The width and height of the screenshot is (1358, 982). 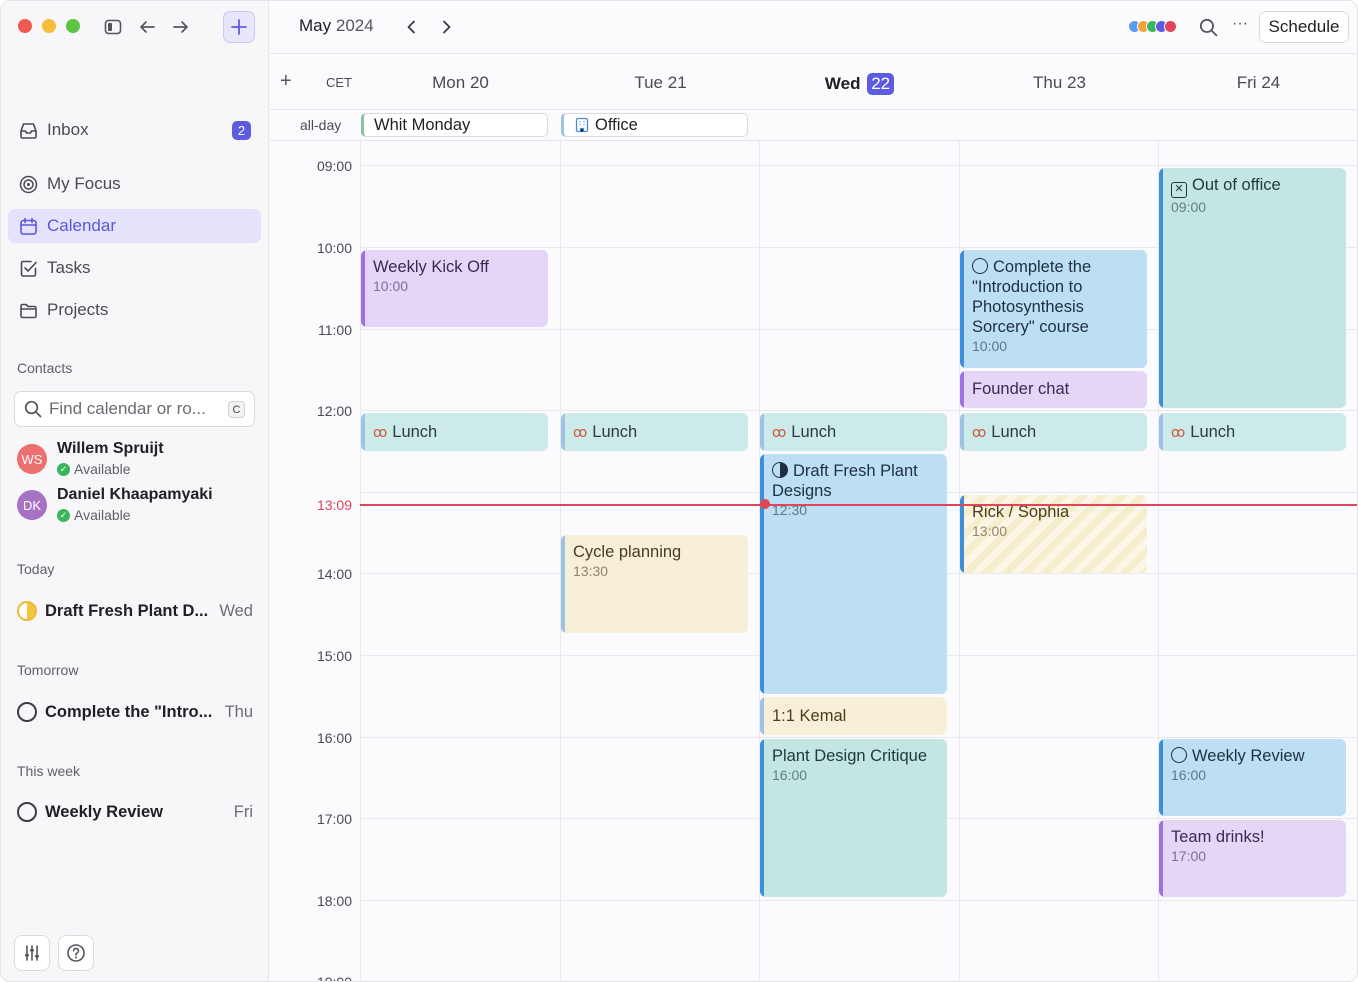 I want to click on sidebar-toggle-icon, so click(x=113, y=27).